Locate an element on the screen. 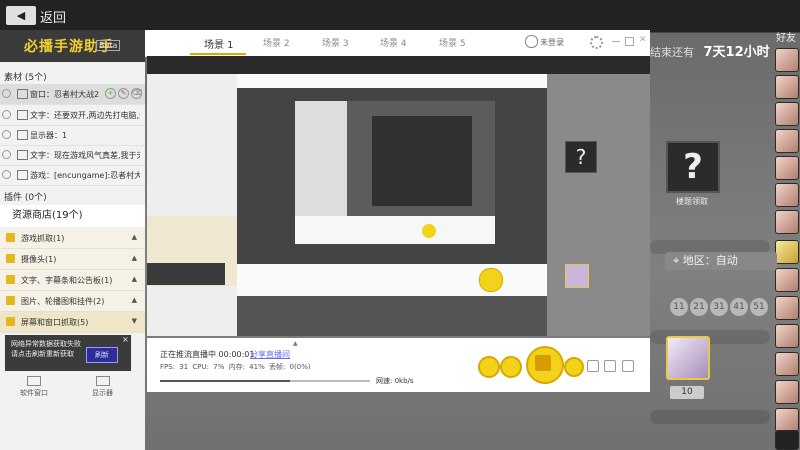 This screenshot has width=800, height=450. close-icon: × is located at coordinates (125, 339).